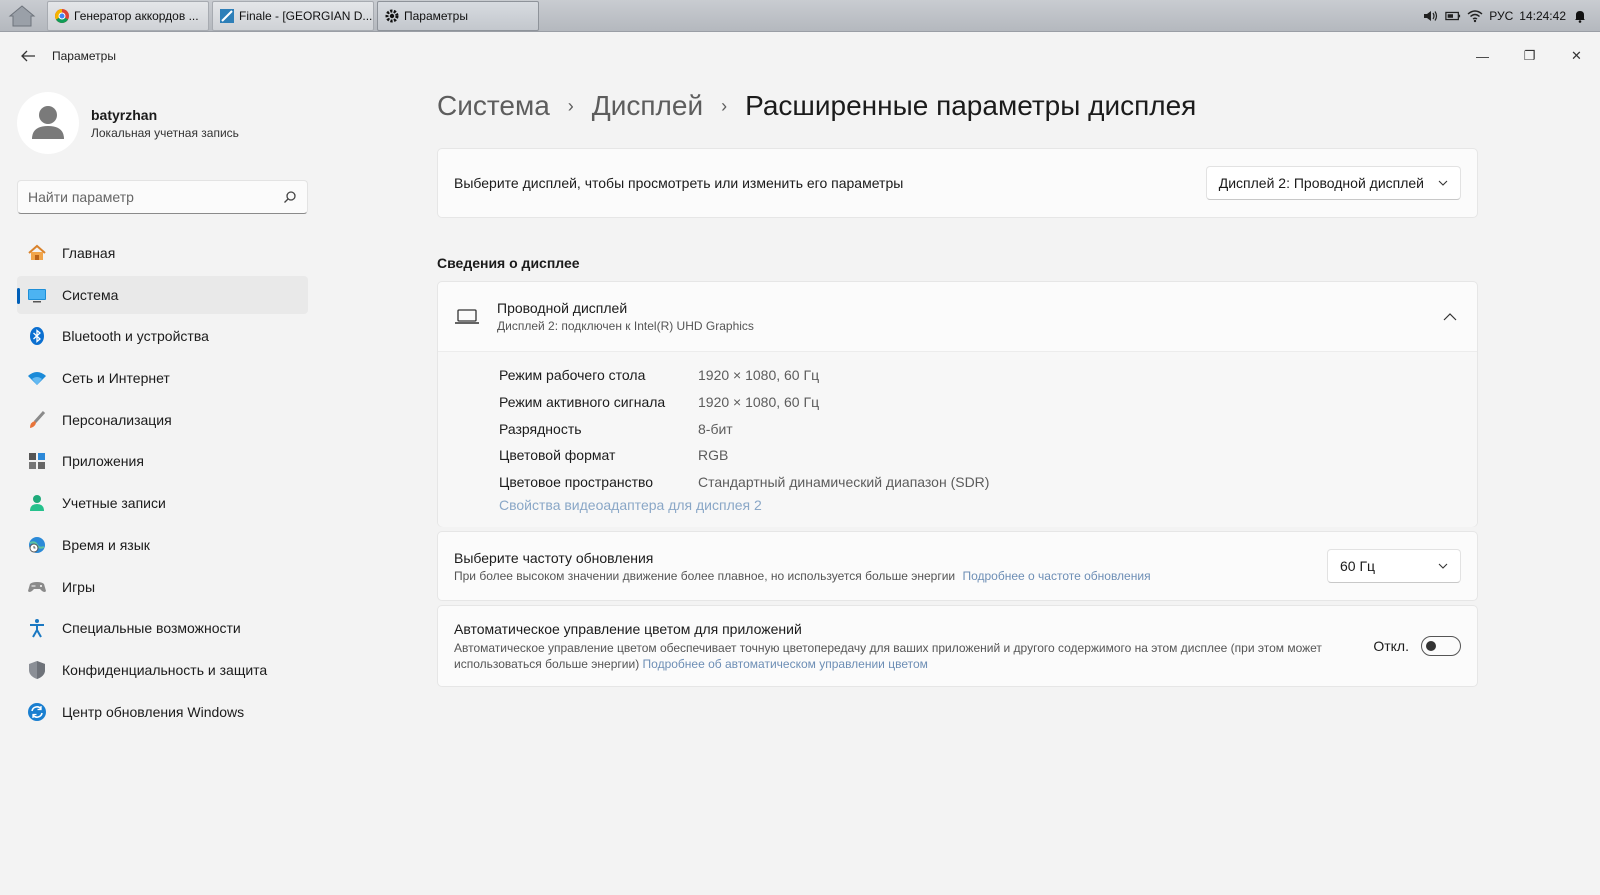 The width and height of the screenshot is (1600, 895). I want to click on sidebar-item-system: Система, so click(162, 294).